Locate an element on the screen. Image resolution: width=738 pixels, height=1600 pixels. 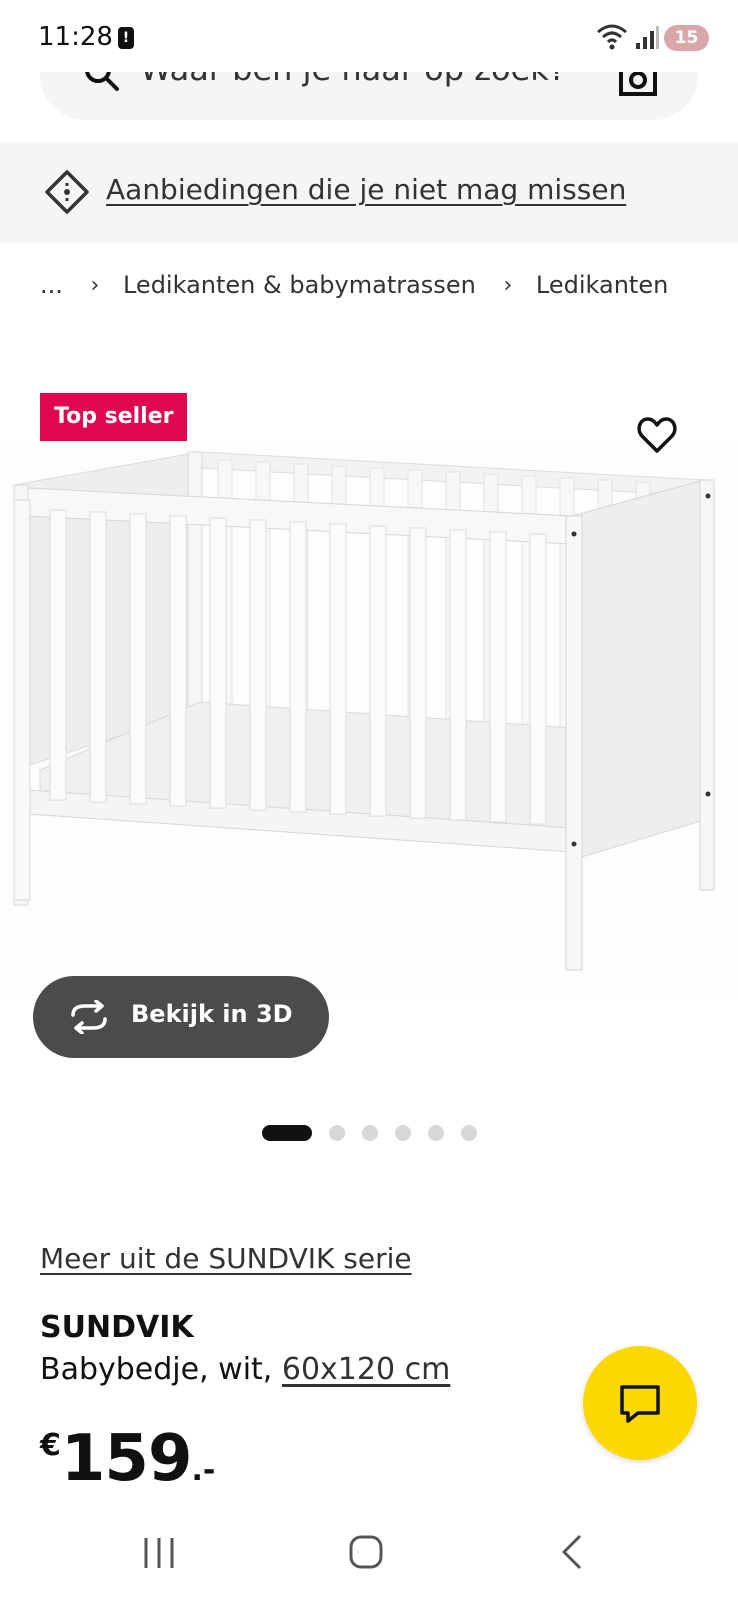
back-icon is located at coordinates (572, 1552).